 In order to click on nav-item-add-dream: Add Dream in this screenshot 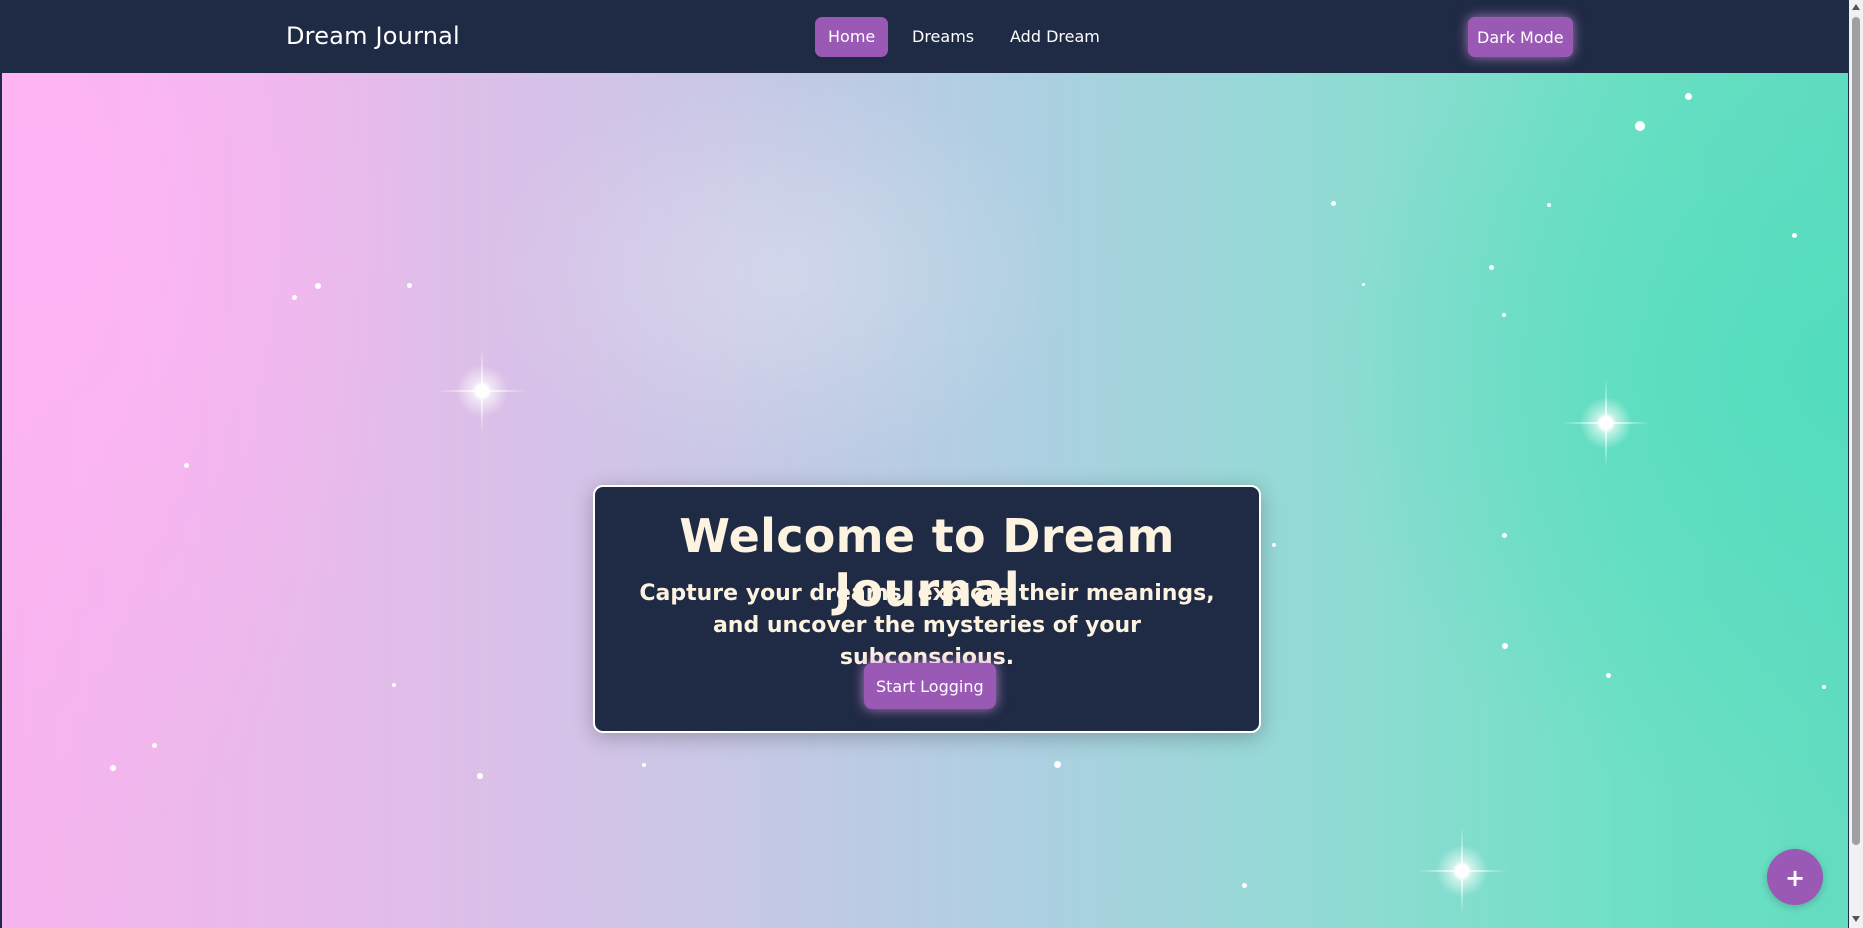, I will do `click(1055, 37)`.